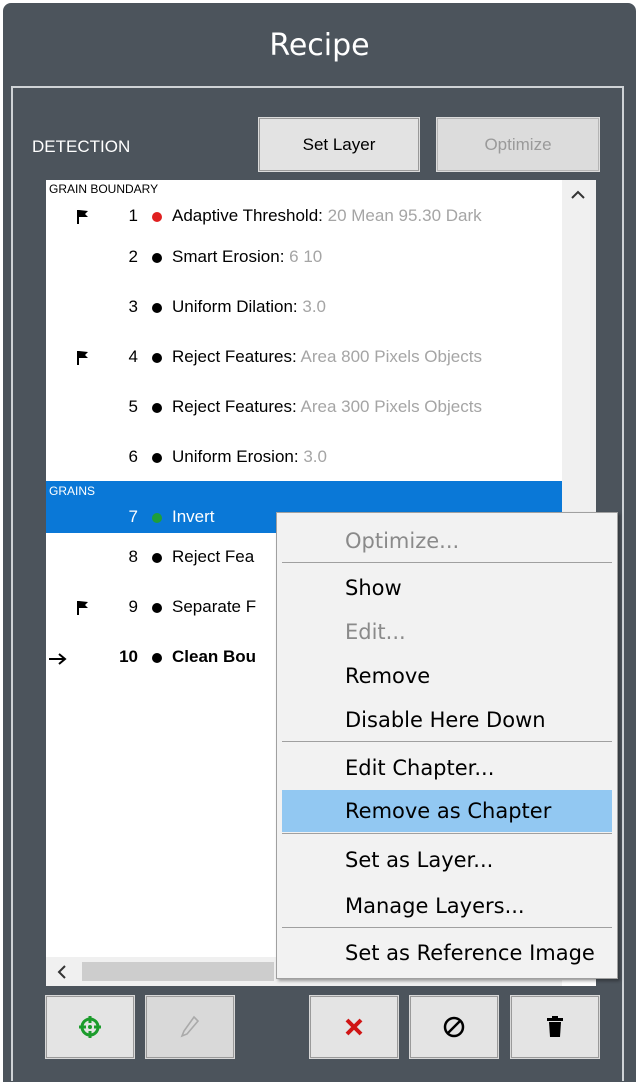  Describe the element at coordinates (304, 218) in the screenshot. I see `list-item: 1 Adaptive Threshold: 20 Mean 95.30 Dark` at that location.